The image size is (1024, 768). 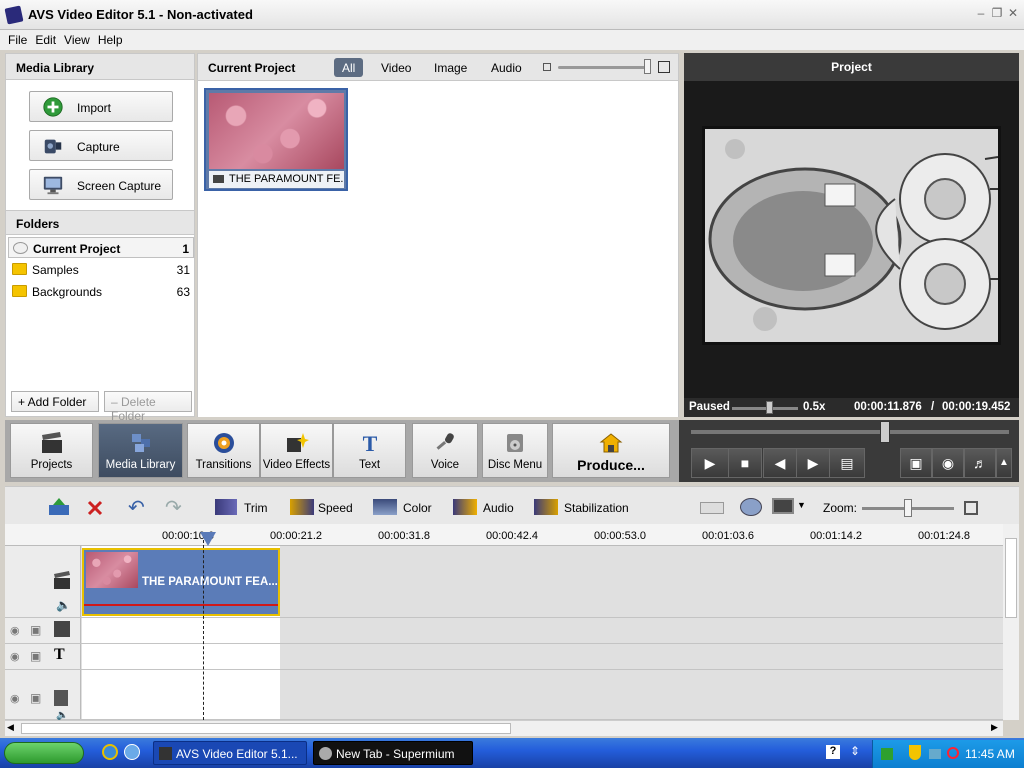 I want to click on small-thumbs-icon, so click(x=547, y=67).